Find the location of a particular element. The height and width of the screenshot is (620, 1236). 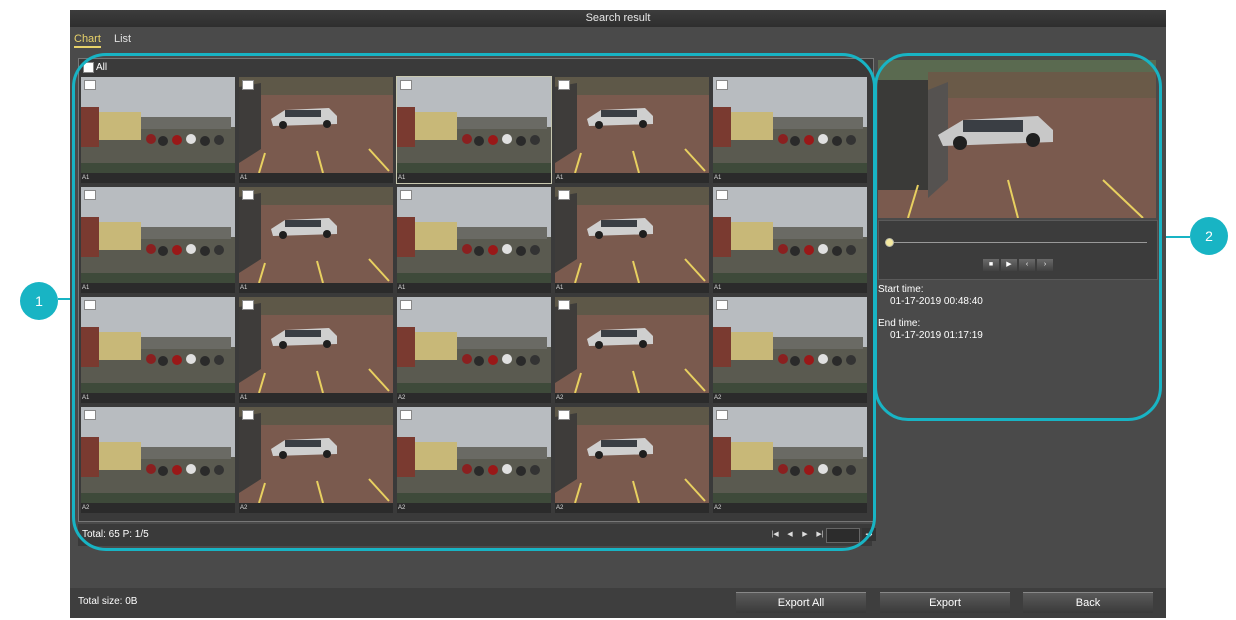

callout-2-badge: 2 is located at coordinates (1209, 236).